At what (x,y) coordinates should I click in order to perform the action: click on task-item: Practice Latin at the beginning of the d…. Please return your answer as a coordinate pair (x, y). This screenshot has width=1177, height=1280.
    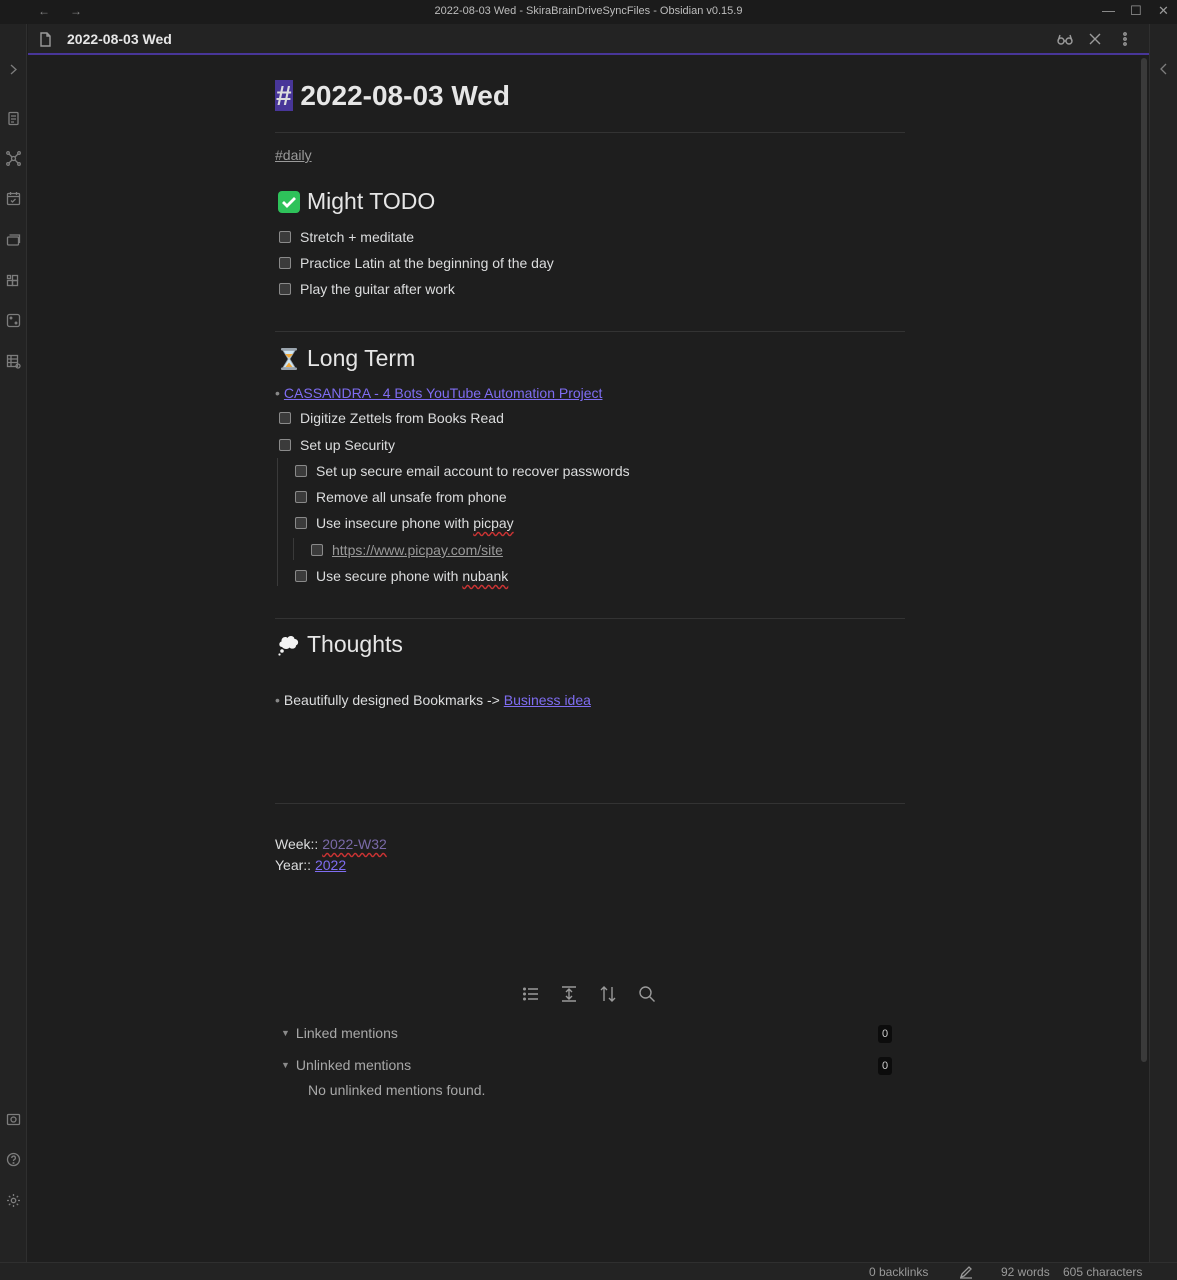
    Looking at the image, I should click on (416, 263).